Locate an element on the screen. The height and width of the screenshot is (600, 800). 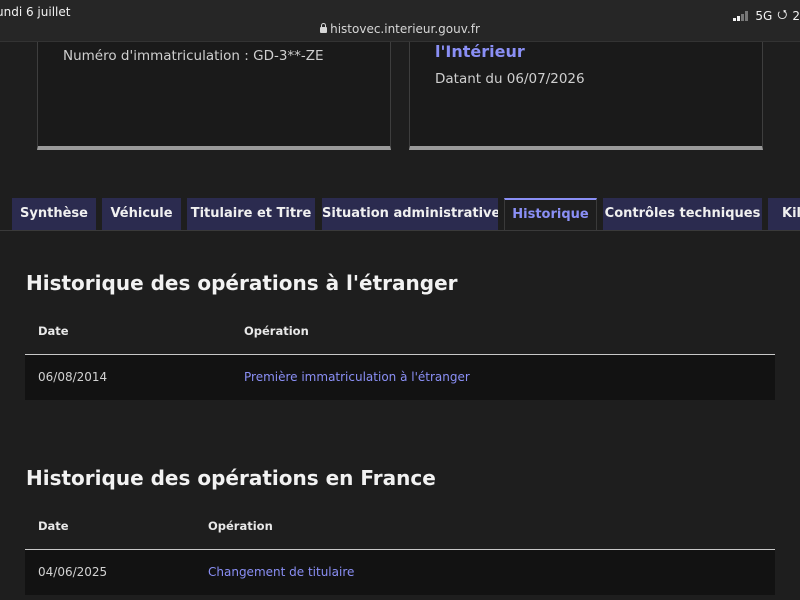
row-date: 04/06/2025 is located at coordinates (73, 572).